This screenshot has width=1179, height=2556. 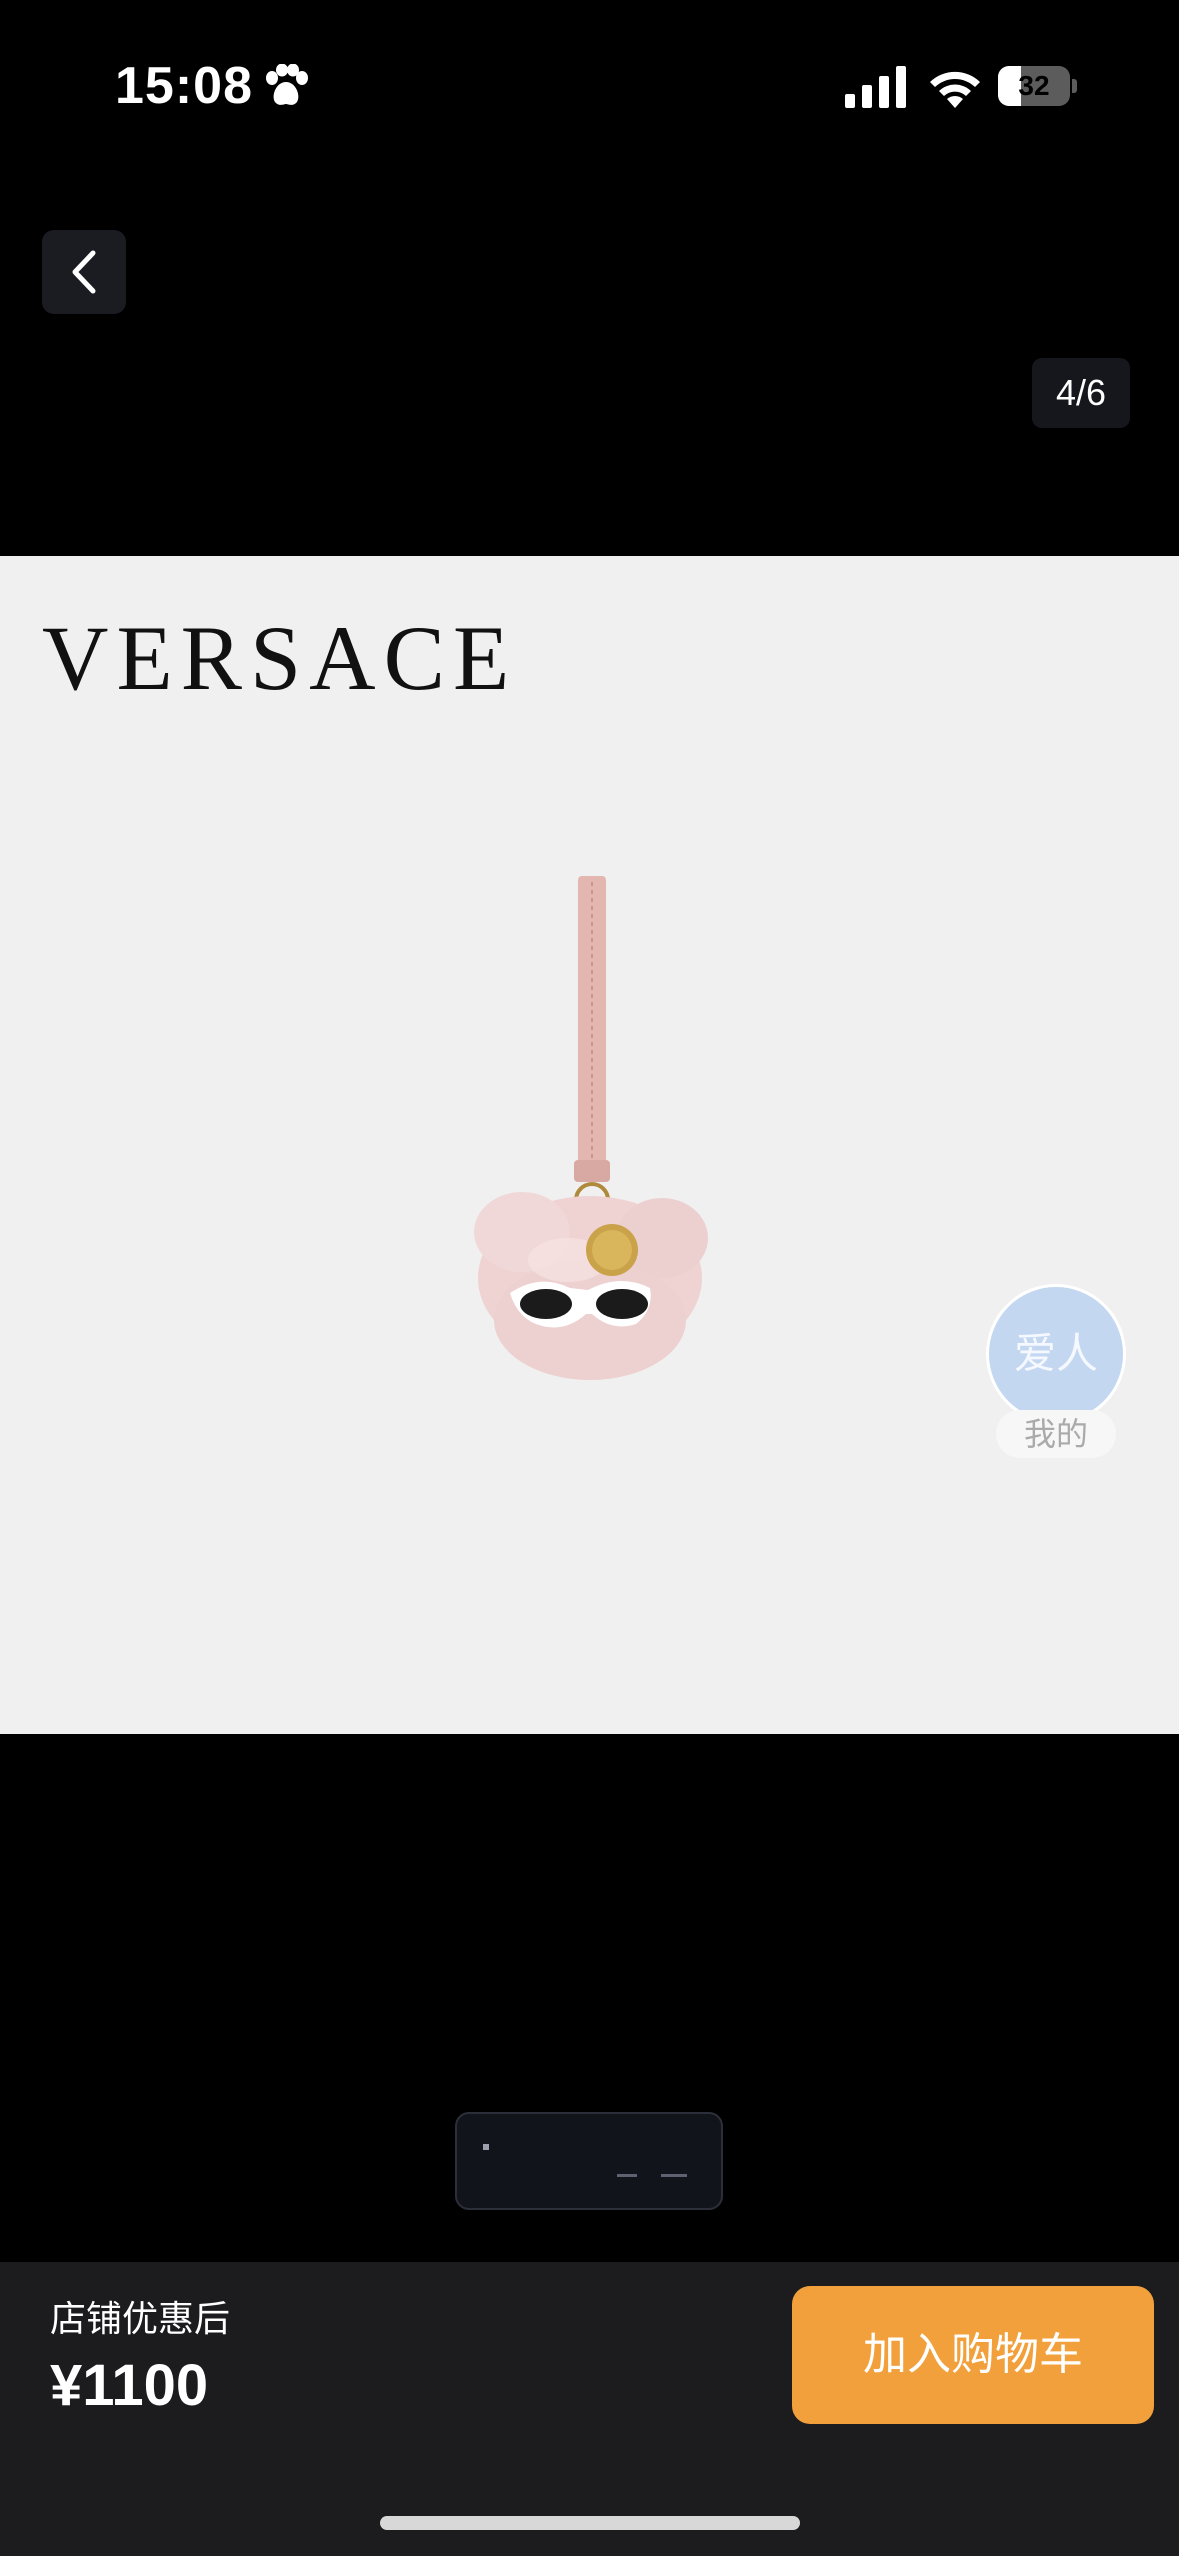 What do you see at coordinates (973, 2355) in the screenshot?
I see `add-to-cart-button: 加入购物车` at bounding box center [973, 2355].